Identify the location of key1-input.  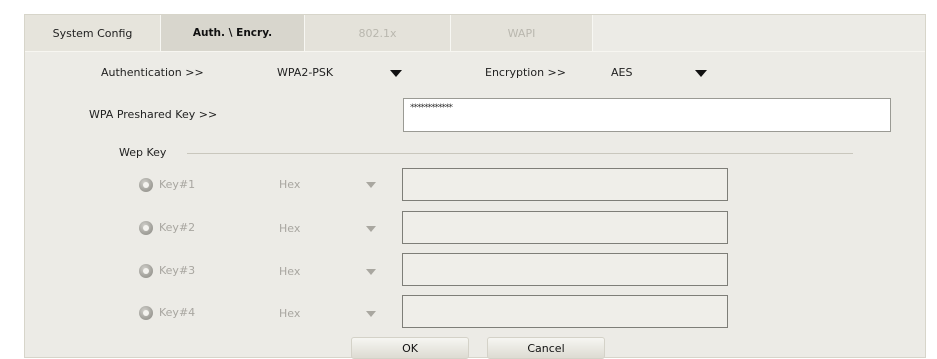
(565, 184).